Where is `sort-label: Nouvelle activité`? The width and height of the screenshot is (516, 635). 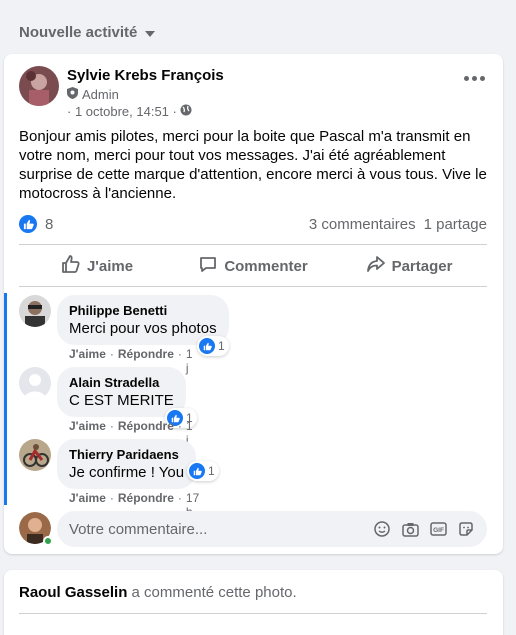 sort-label: Nouvelle activité is located at coordinates (78, 32).